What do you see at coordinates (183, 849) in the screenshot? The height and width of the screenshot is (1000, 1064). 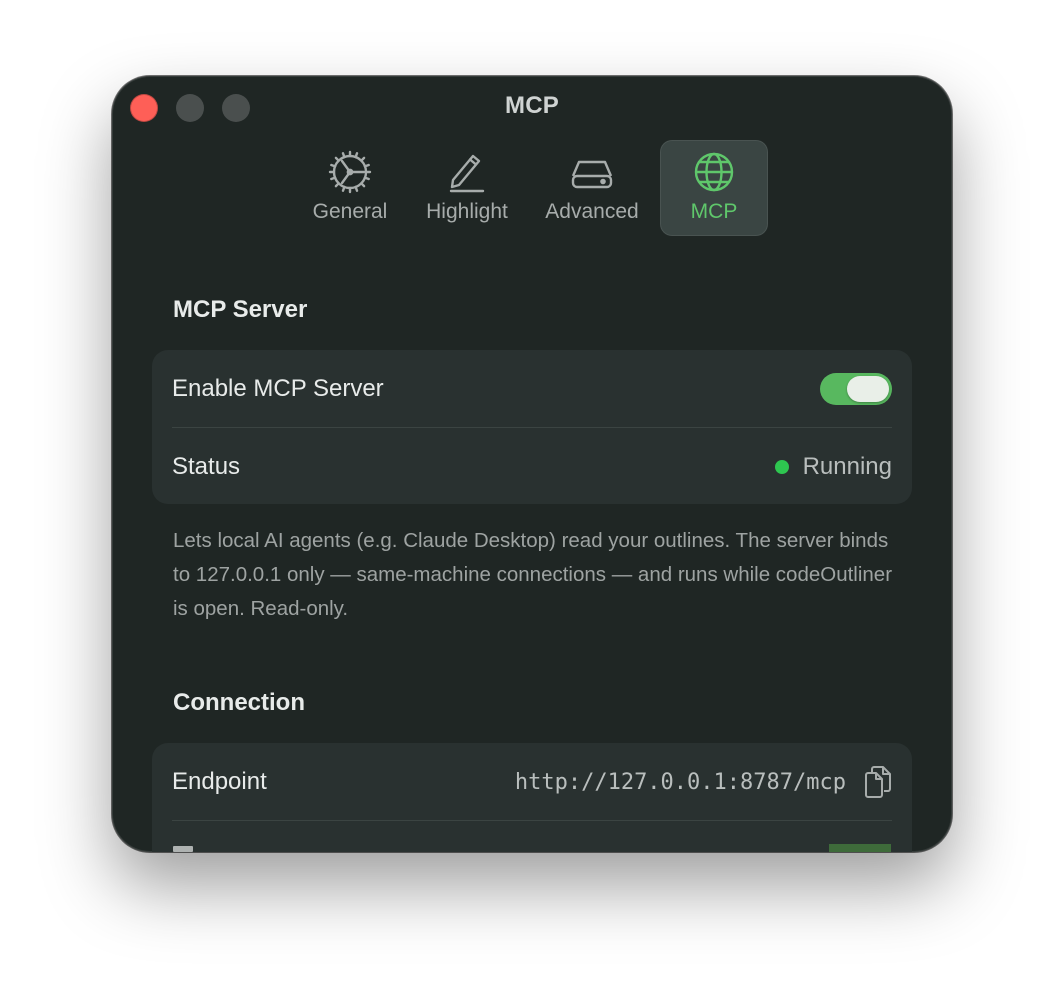 I see `clipped-row-label` at bounding box center [183, 849].